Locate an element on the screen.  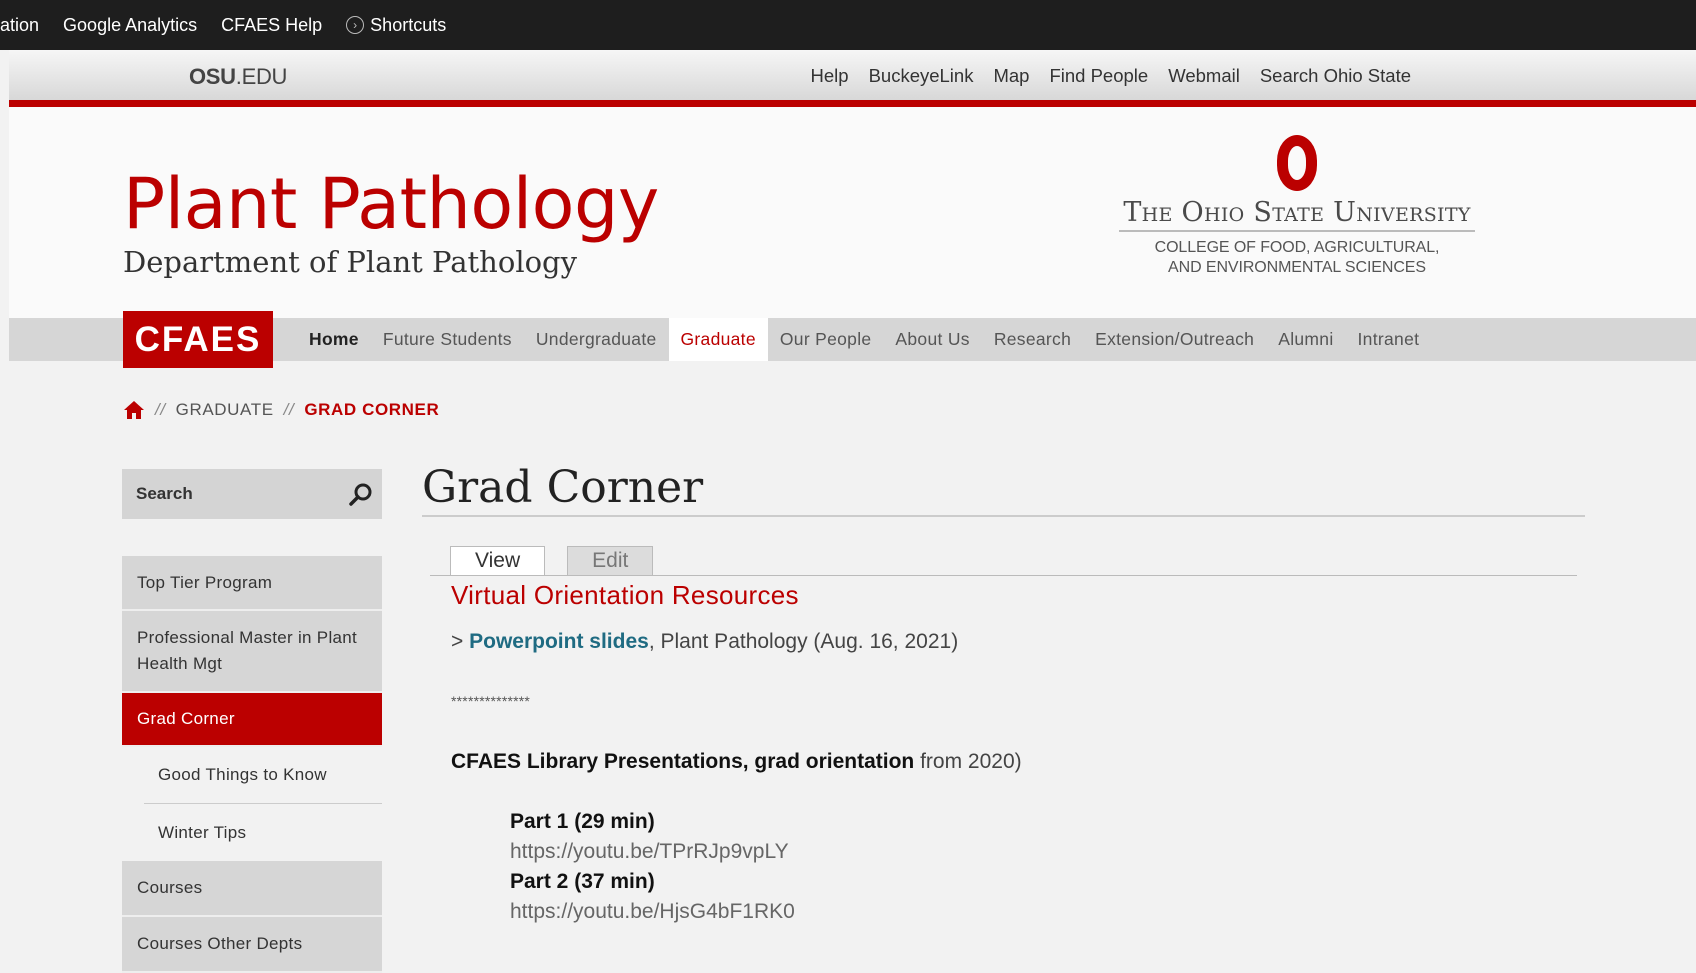
sidebar-item-winter-tips: Winter Tips is located at coordinates (263, 832).